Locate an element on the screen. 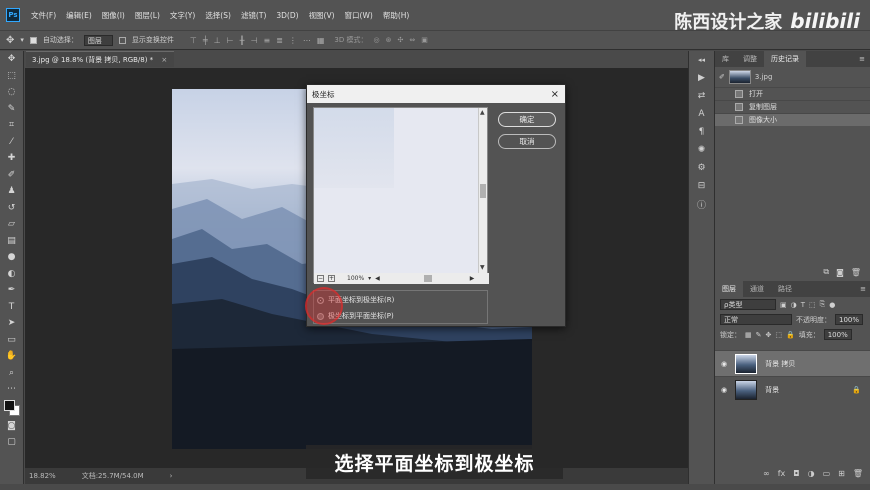 The image size is (870, 490). history-item: 打开 is located at coordinates (792, 93).